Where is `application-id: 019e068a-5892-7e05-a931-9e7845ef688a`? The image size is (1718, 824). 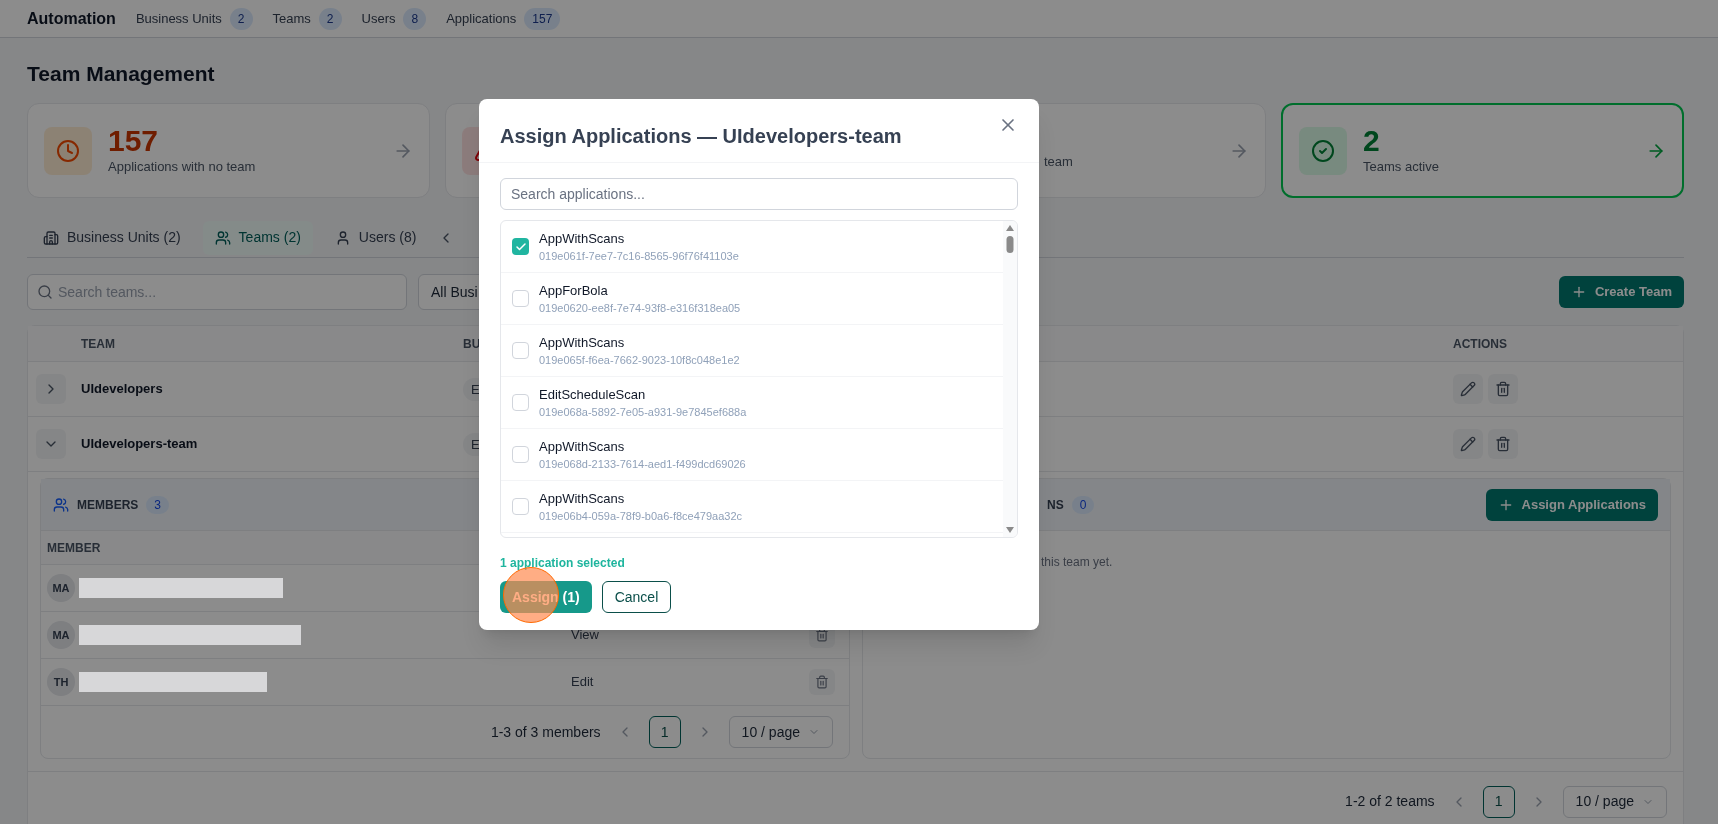 application-id: 019e068a-5892-7e05-a931-9e7845ef688a is located at coordinates (643, 412).